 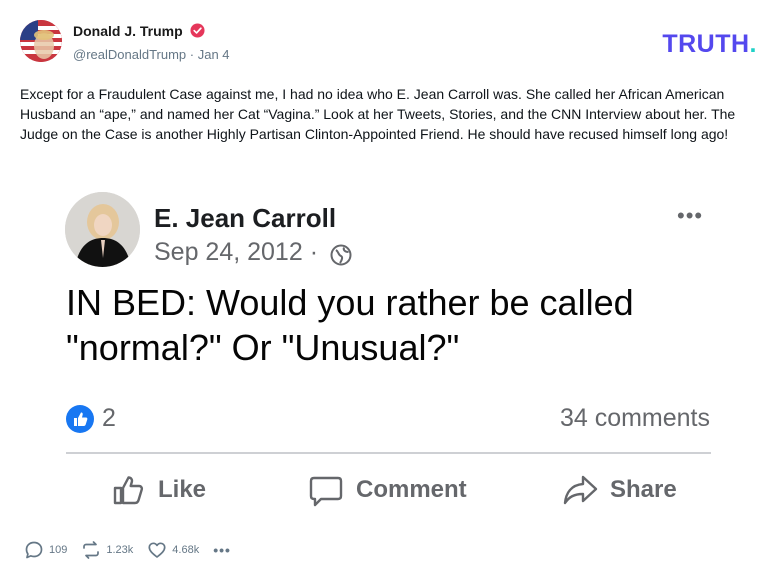 I want to click on truth-logo: TRUTH., so click(x=709, y=44).